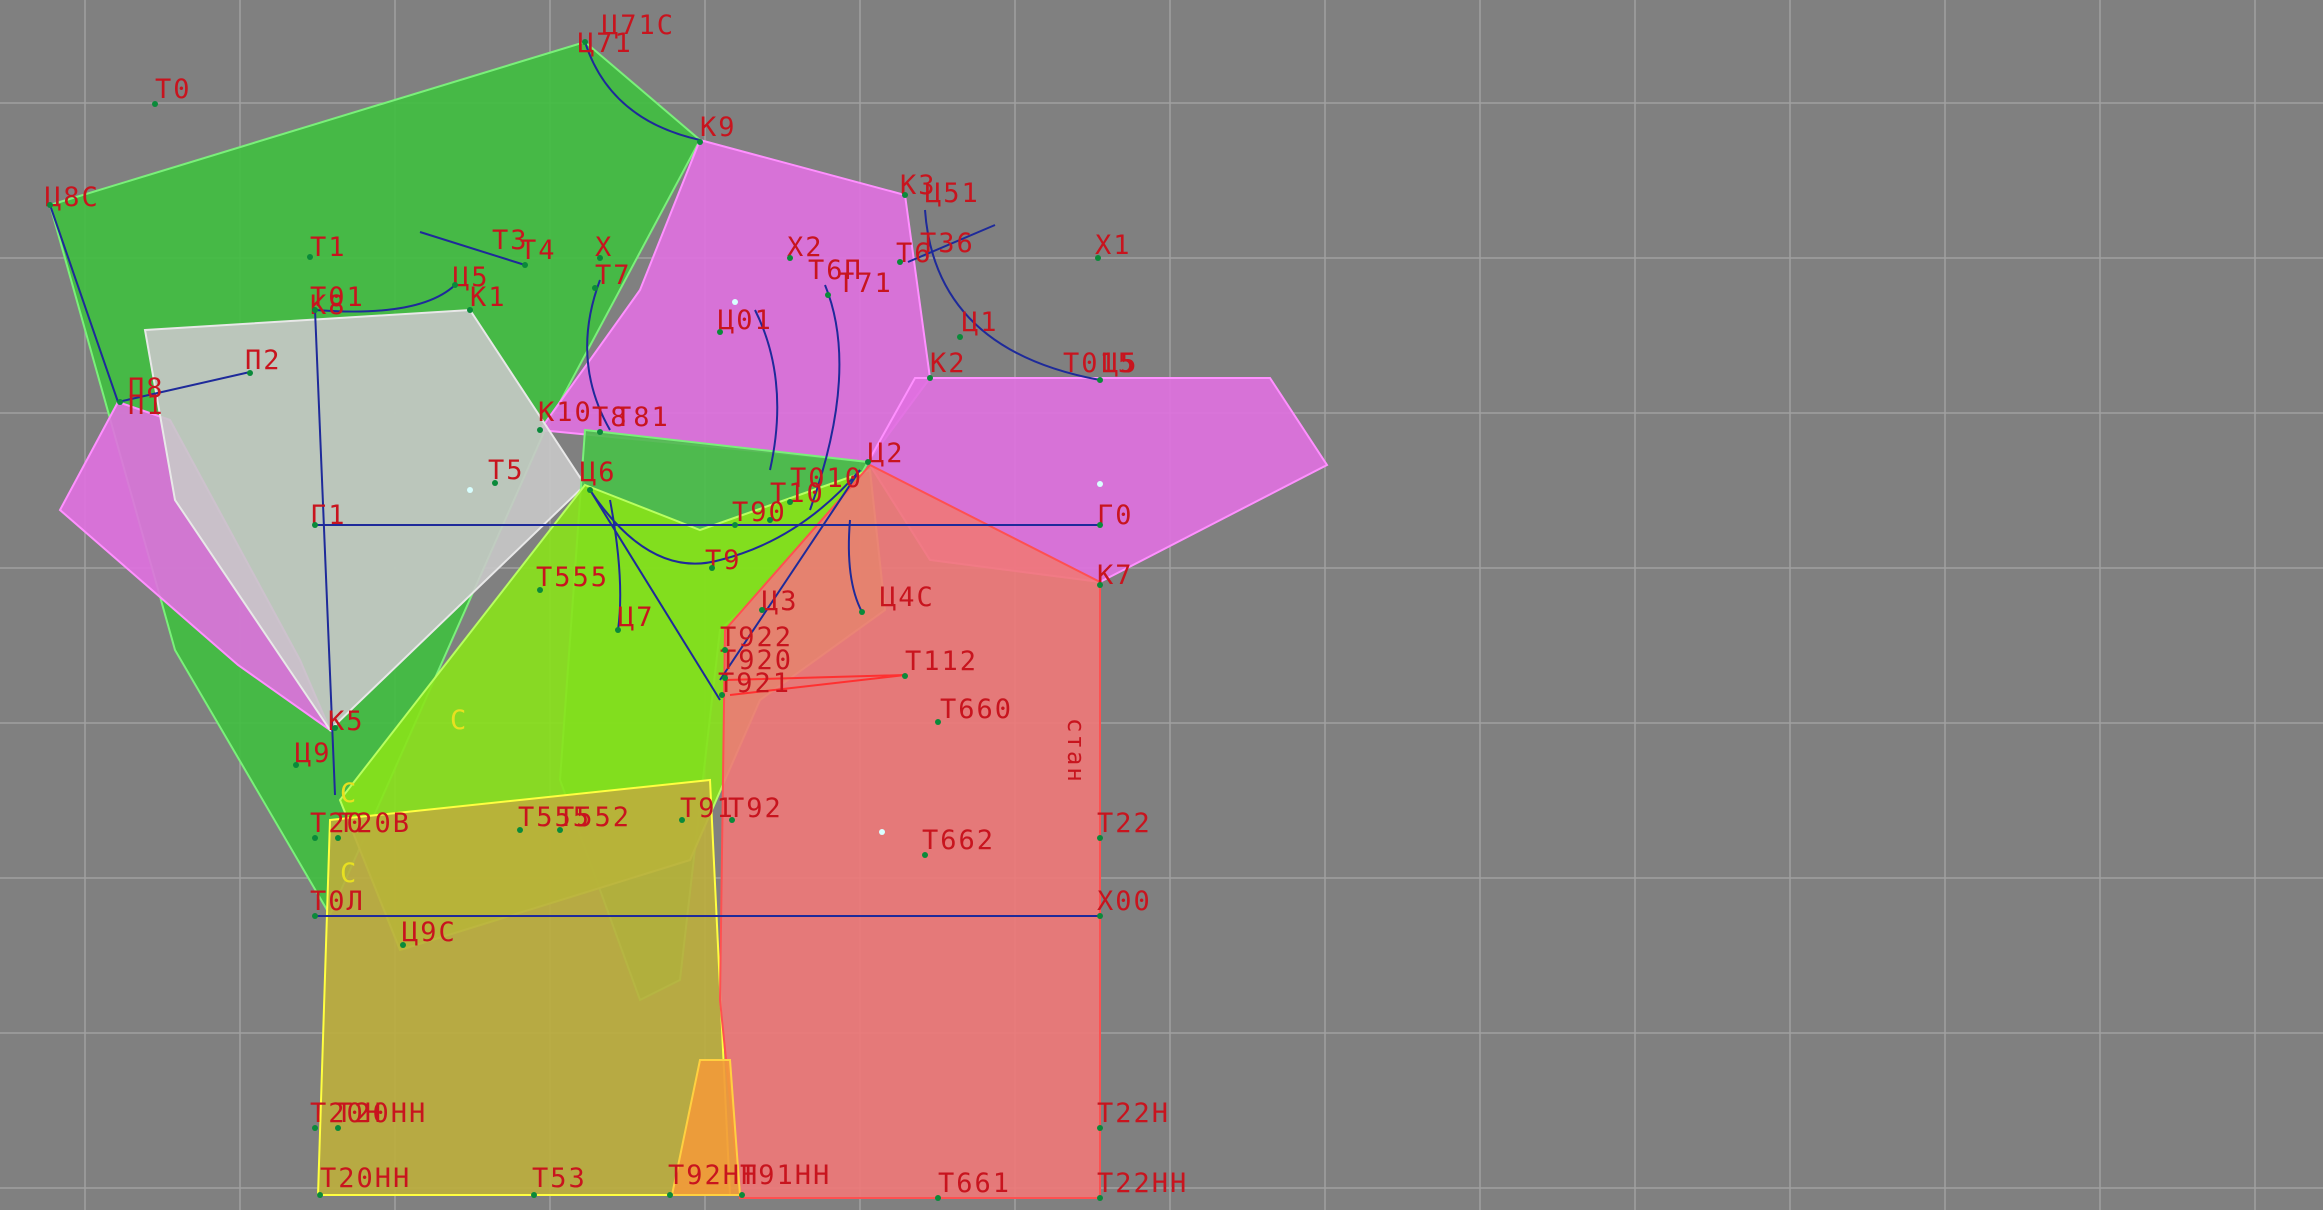 This screenshot has height=1210, width=2323. I want to click on point-label: Х00, so click(1124, 901).